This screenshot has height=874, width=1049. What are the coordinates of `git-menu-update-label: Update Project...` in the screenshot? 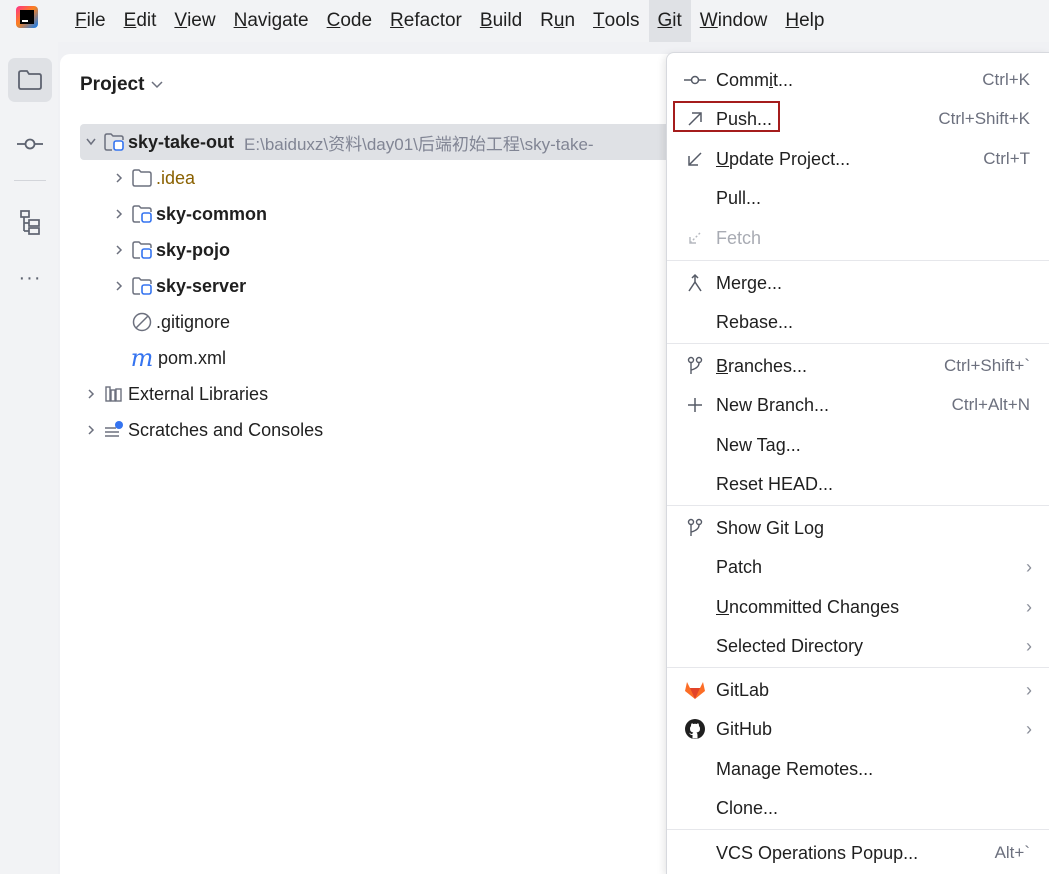 It's located at (783, 158).